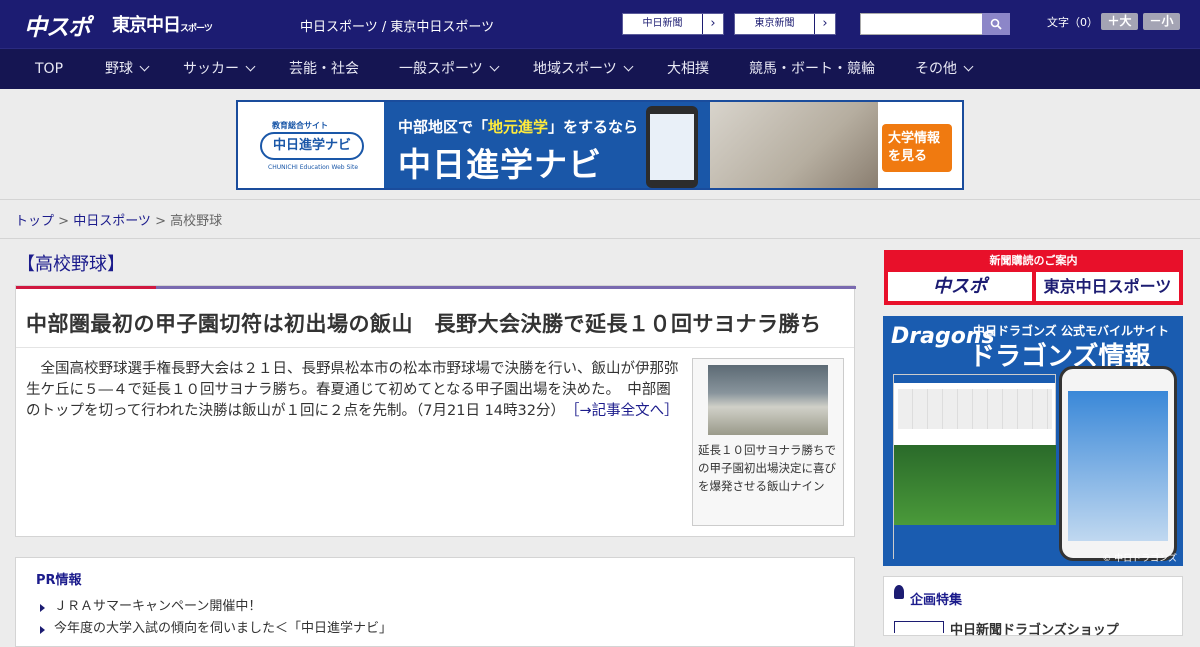  Describe the element at coordinates (899, 592) in the screenshot. I see `pin-icon` at that location.